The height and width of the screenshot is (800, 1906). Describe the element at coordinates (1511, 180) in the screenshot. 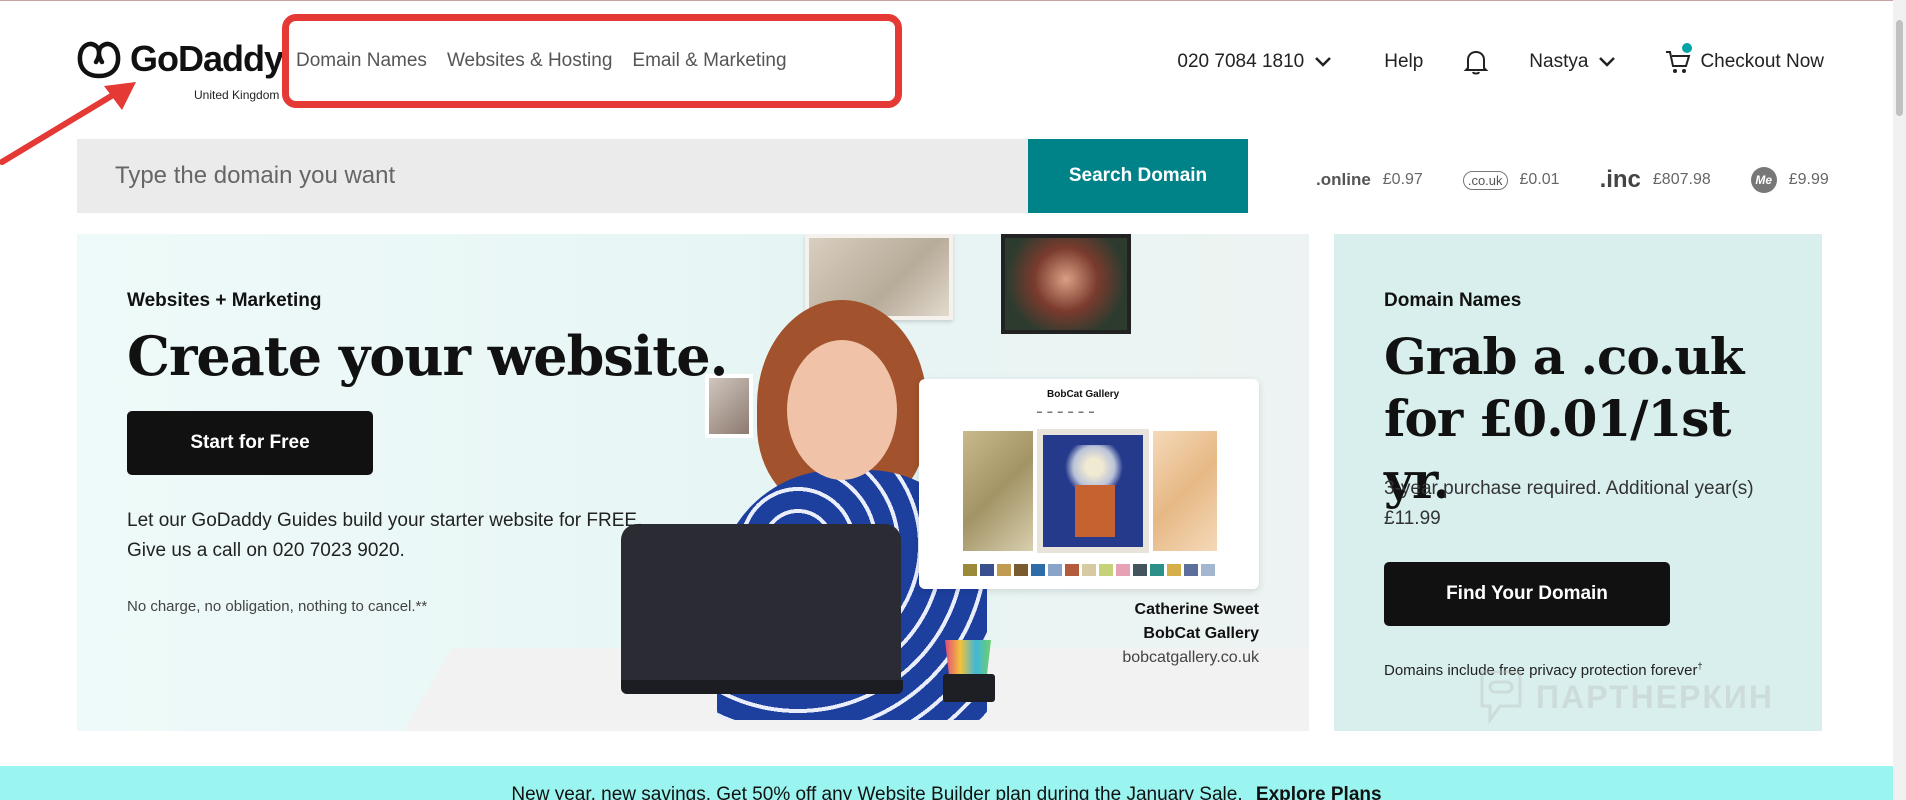

I see `tld-couk: .co.uk £0.01` at that location.